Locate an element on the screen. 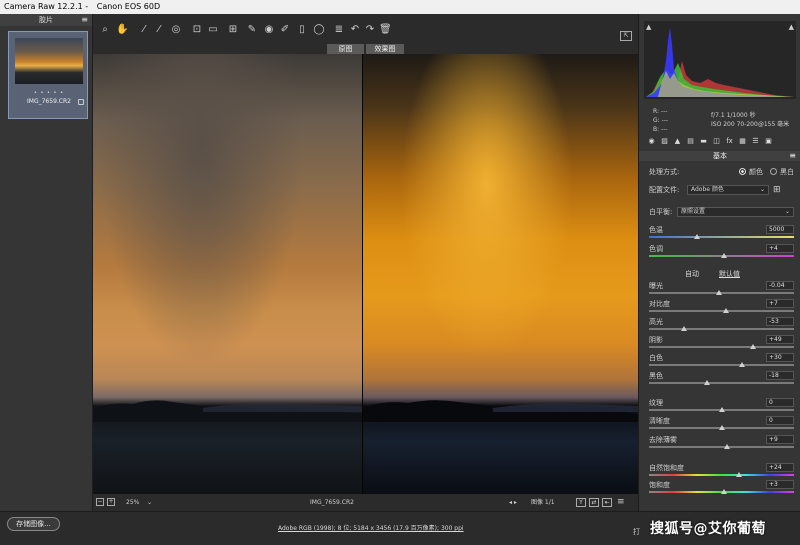 This screenshot has height=545, width=800. temperature-slider is located at coordinates (721, 236).